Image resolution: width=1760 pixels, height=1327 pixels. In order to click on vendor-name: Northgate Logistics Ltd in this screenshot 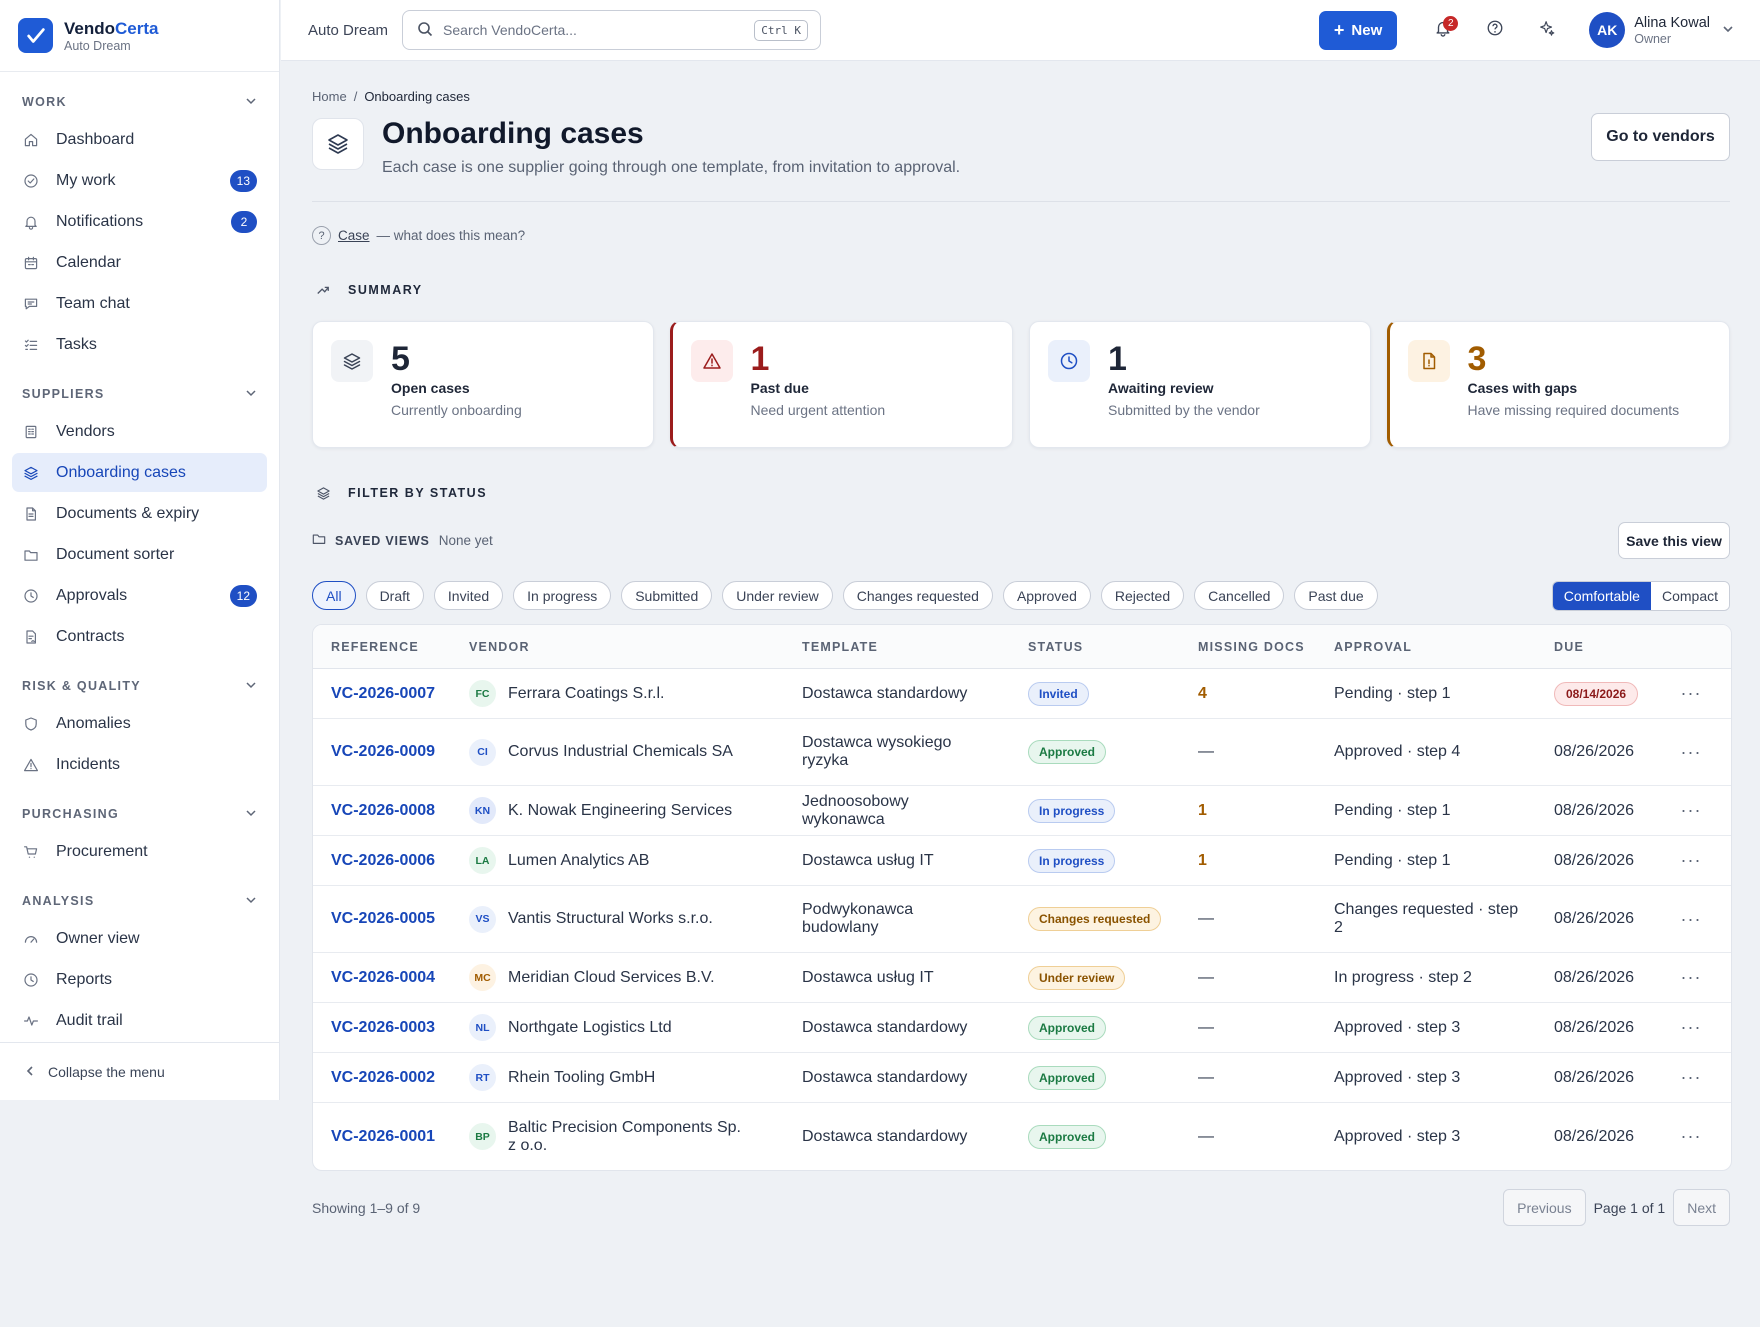, I will do `click(610, 1028)`.